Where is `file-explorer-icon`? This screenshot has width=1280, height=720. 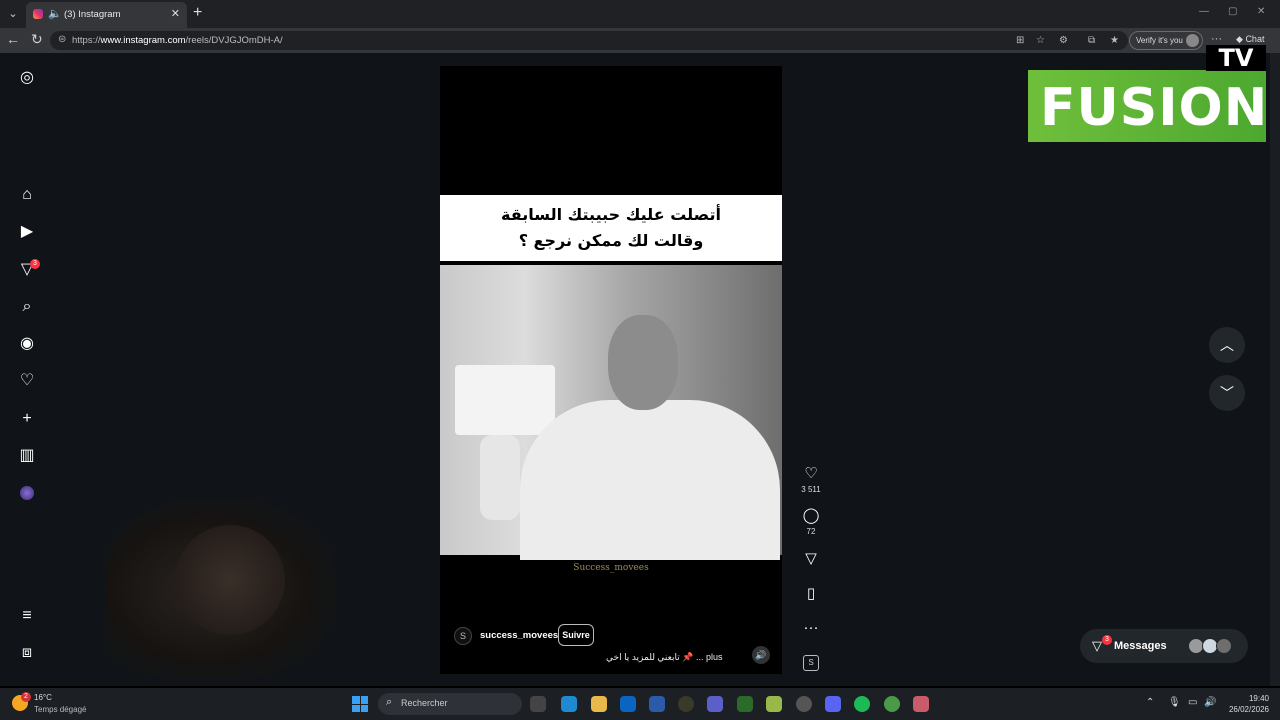 file-explorer-icon is located at coordinates (599, 704).